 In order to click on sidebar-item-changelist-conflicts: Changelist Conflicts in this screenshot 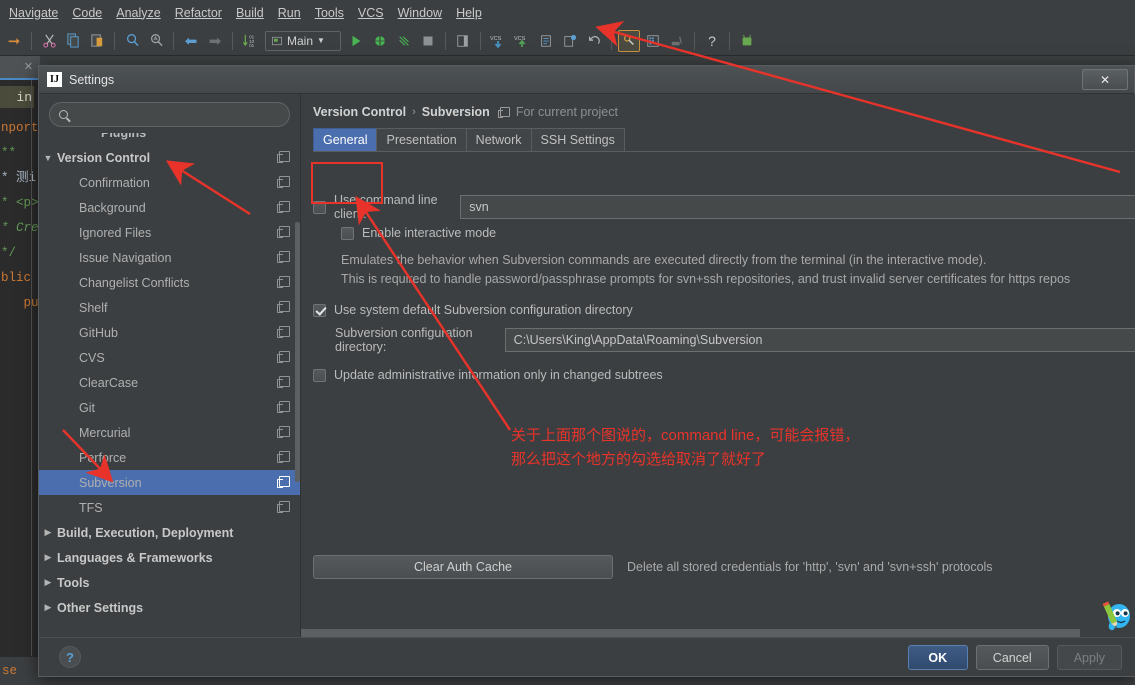, I will do `click(169, 282)`.